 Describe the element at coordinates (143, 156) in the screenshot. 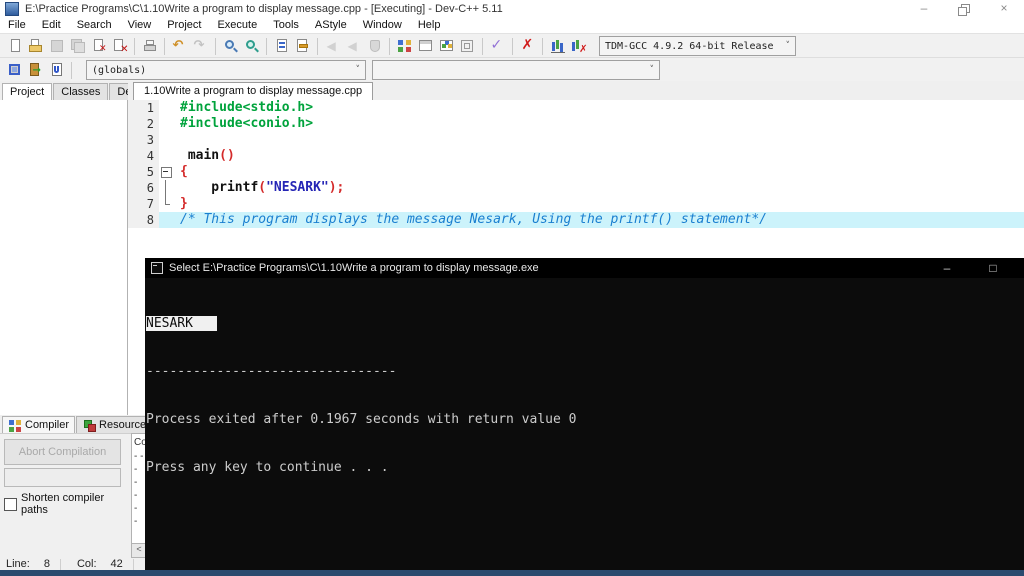

I see `line-number: 4` at that location.